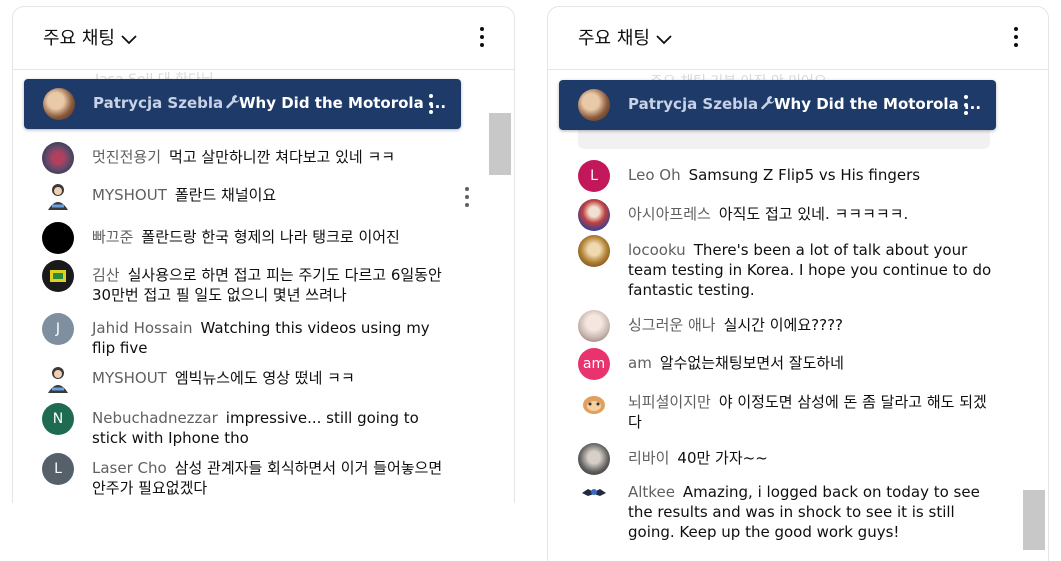 The width and height of the screenshot is (1061, 561). I want to click on avatar: N, so click(58, 419).